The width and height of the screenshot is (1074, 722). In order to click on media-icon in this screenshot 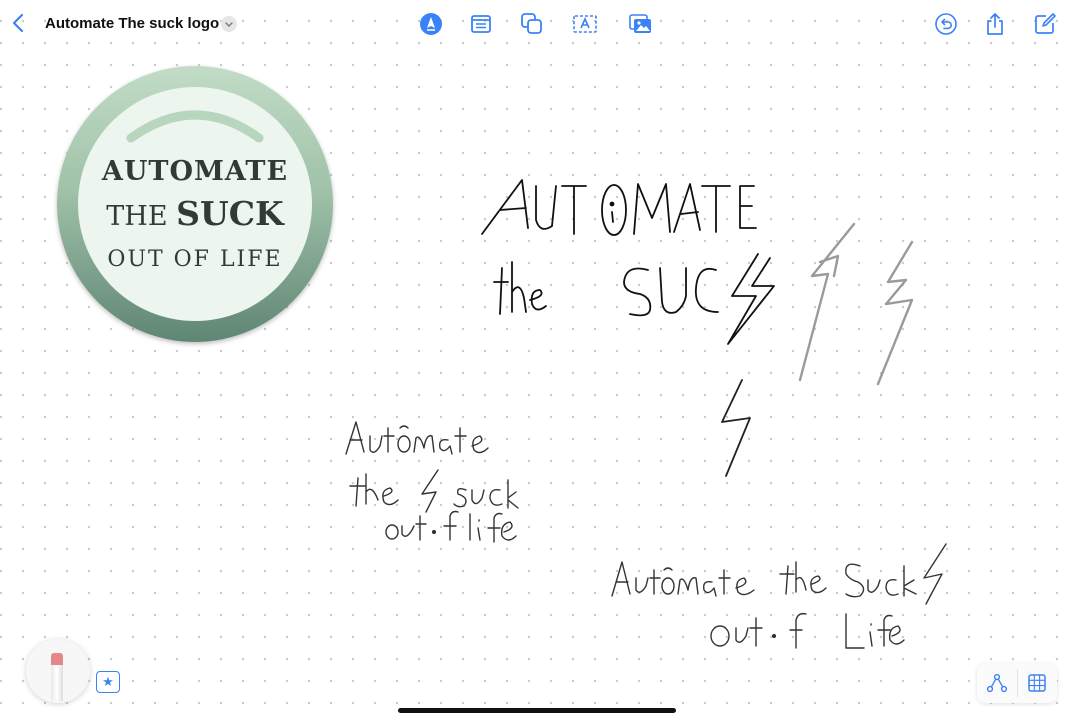, I will do `click(640, 23)`.